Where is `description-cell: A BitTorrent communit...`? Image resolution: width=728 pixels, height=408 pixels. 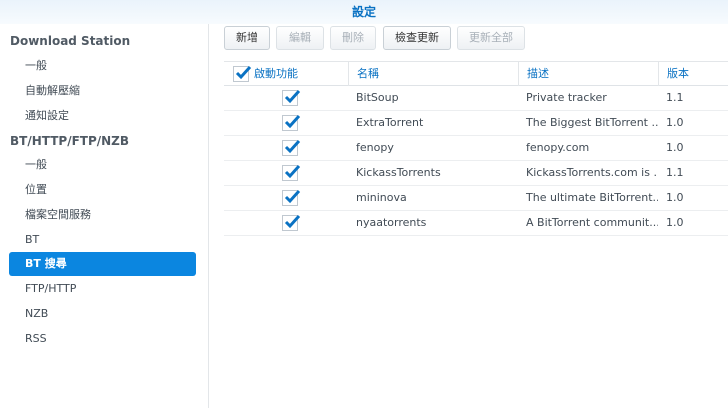 description-cell: A BitTorrent communit... is located at coordinates (592, 222).